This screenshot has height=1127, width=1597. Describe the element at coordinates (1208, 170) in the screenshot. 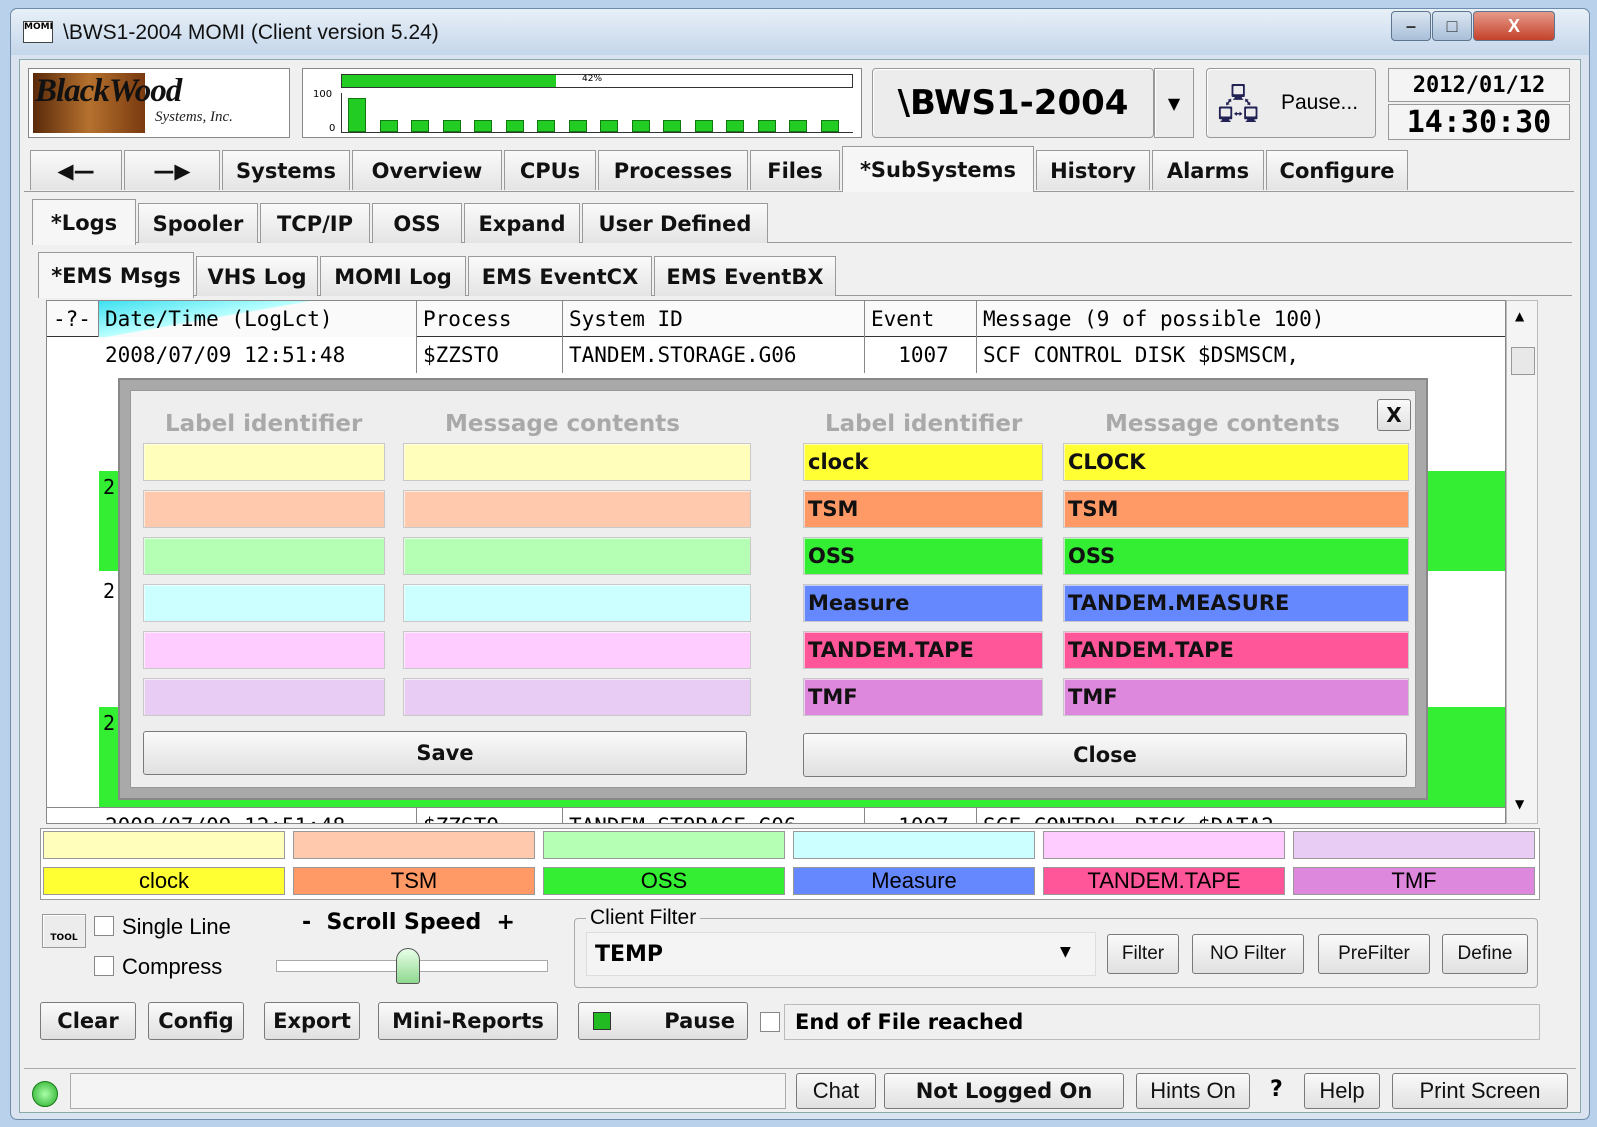

I see `tab-alarms: Alarms` at that location.